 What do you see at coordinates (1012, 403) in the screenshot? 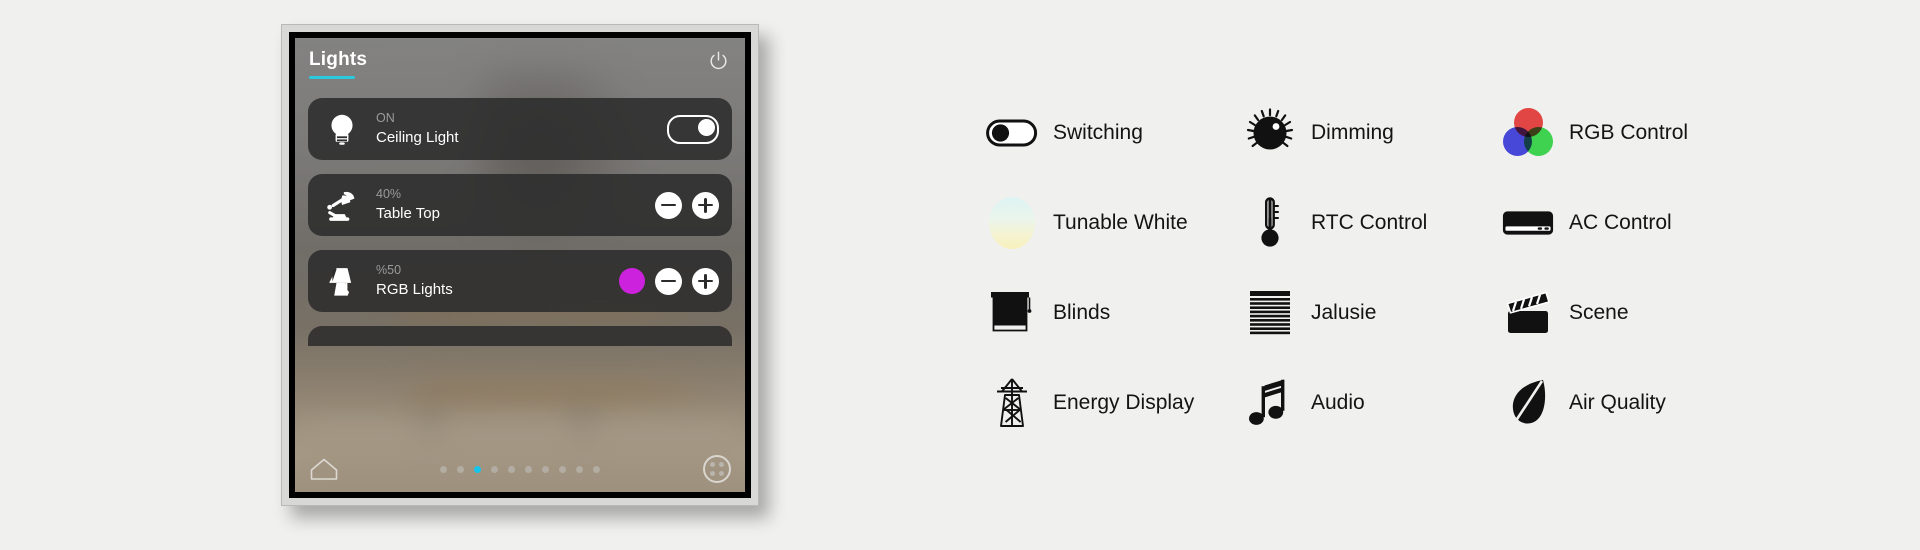
I see `power-pylon-icon` at bounding box center [1012, 403].